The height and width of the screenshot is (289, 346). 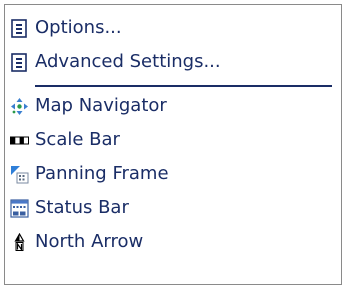 I want to click on status-bar-icon, so click(x=19, y=208).